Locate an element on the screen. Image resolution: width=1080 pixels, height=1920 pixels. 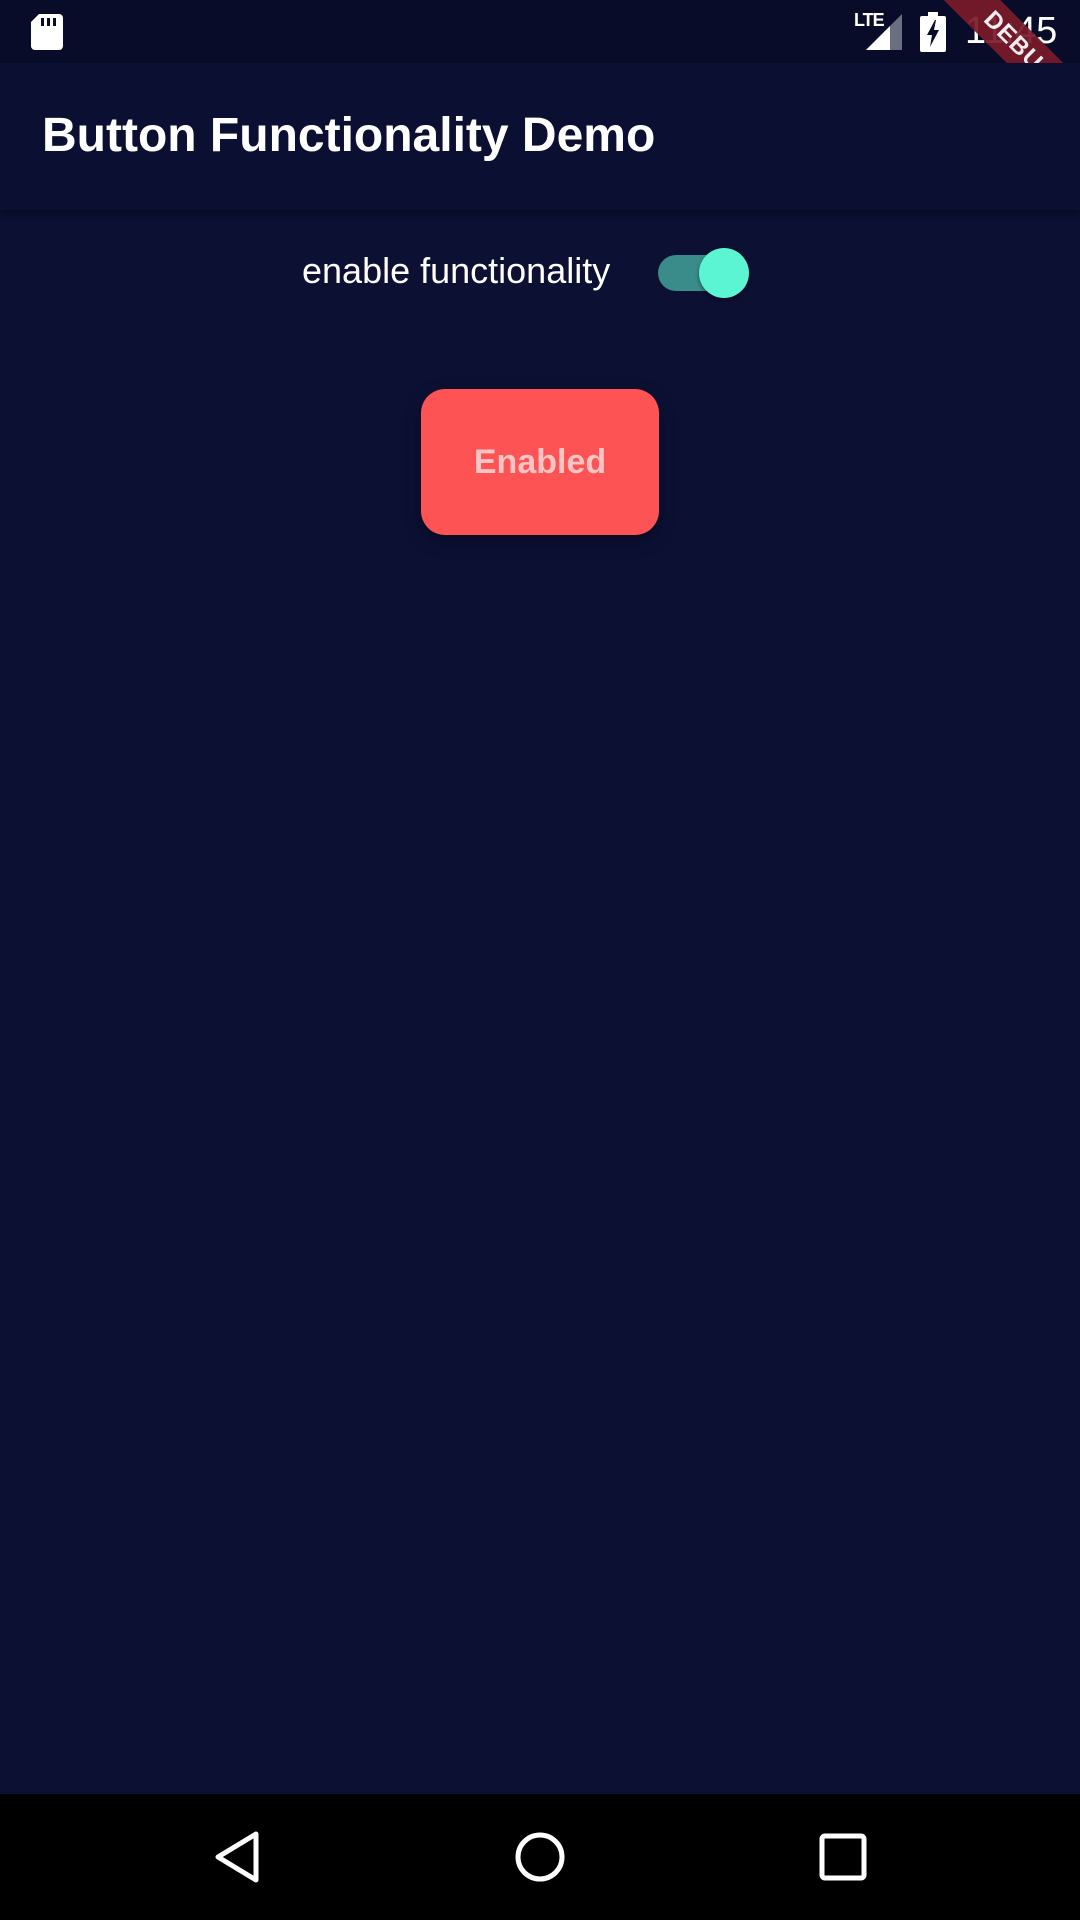
navigation-bar is located at coordinates (540, 1857).